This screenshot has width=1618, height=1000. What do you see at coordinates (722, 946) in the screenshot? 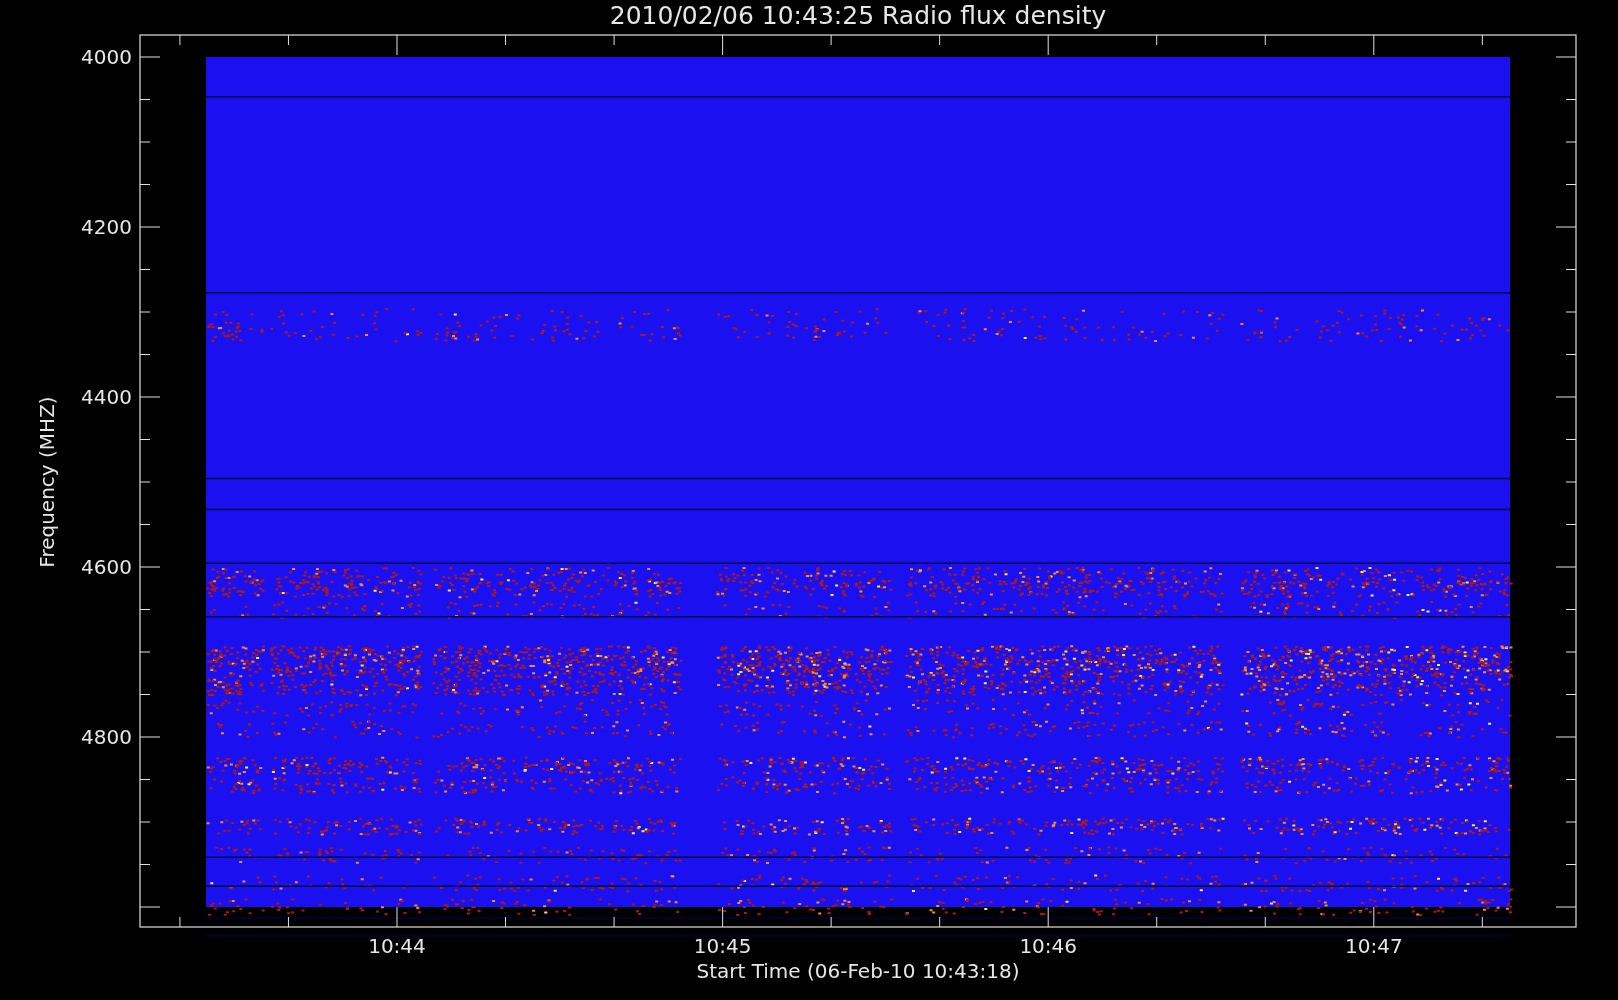
I see `axis-tick-label: 10:45` at bounding box center [722, 946].